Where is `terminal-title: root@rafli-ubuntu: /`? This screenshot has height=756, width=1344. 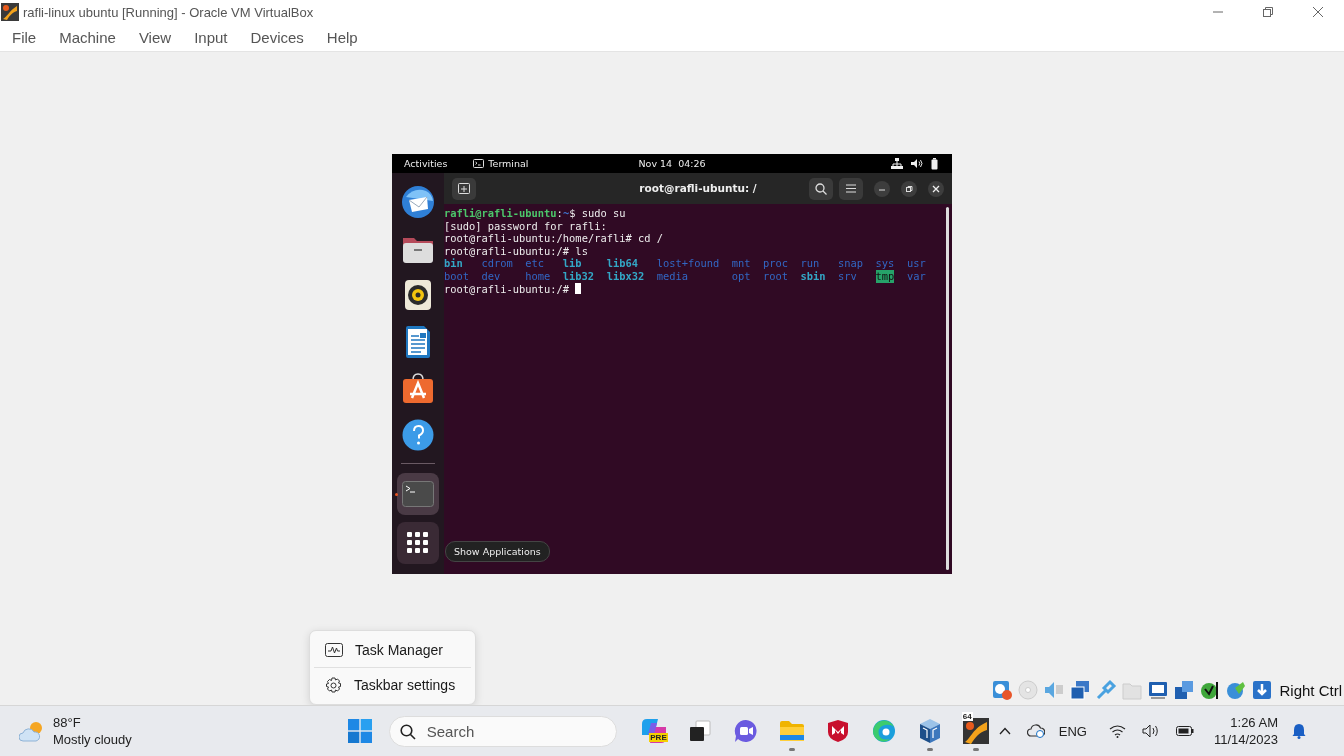
terminal-title: root@rafli-ubuntu: / is located at coordinates (698, 188).